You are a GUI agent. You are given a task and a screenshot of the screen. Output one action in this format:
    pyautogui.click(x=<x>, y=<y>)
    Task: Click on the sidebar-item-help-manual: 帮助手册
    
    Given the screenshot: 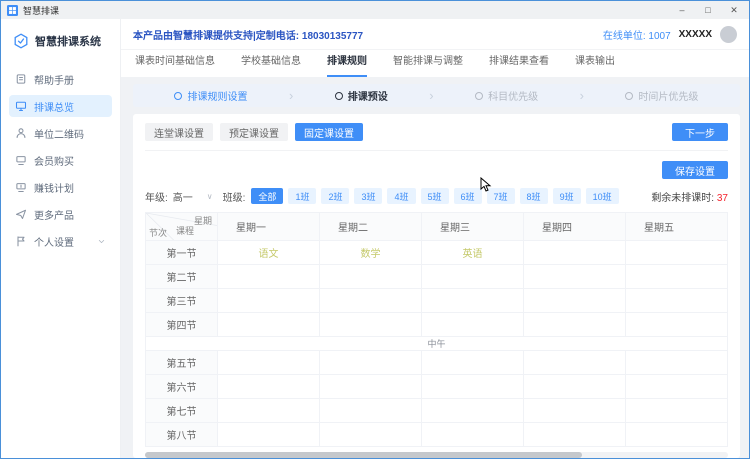 What is the action you would take?
    pyautogui.click(x=60, y=79)
    